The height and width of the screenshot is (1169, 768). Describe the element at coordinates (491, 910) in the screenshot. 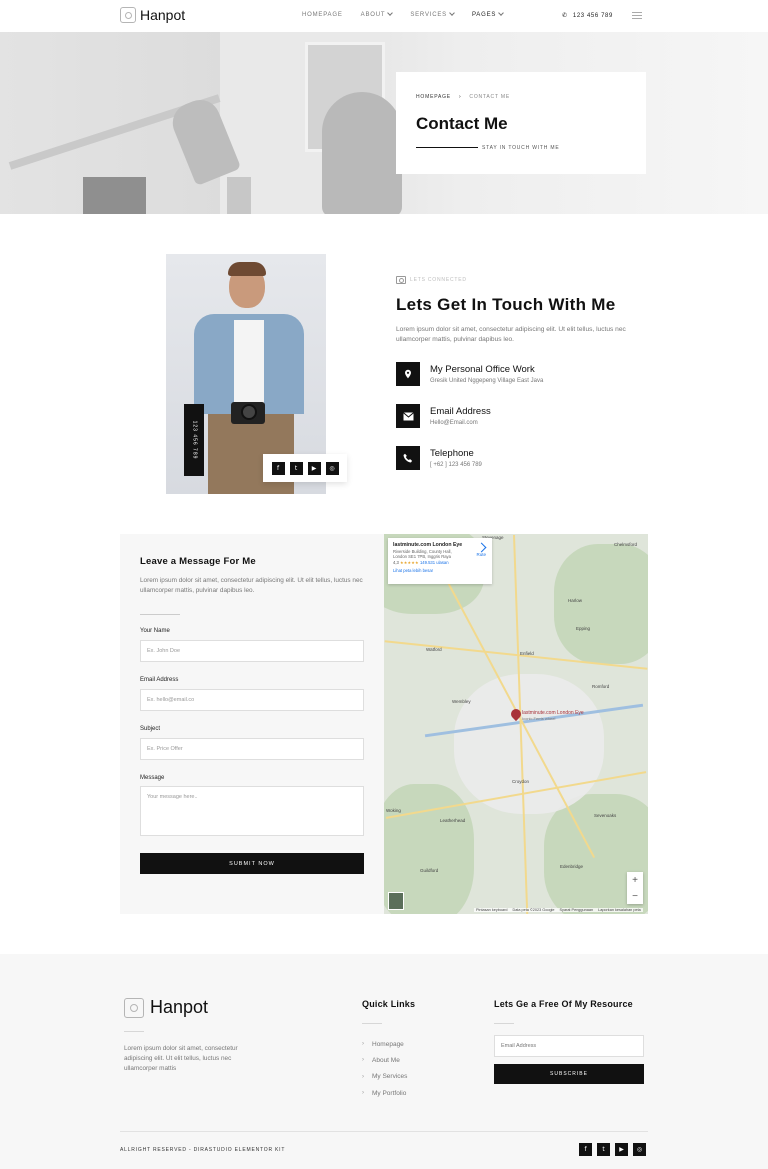

I see `map-keyboard-shortcuts: Pintasan keyboard` at that location.